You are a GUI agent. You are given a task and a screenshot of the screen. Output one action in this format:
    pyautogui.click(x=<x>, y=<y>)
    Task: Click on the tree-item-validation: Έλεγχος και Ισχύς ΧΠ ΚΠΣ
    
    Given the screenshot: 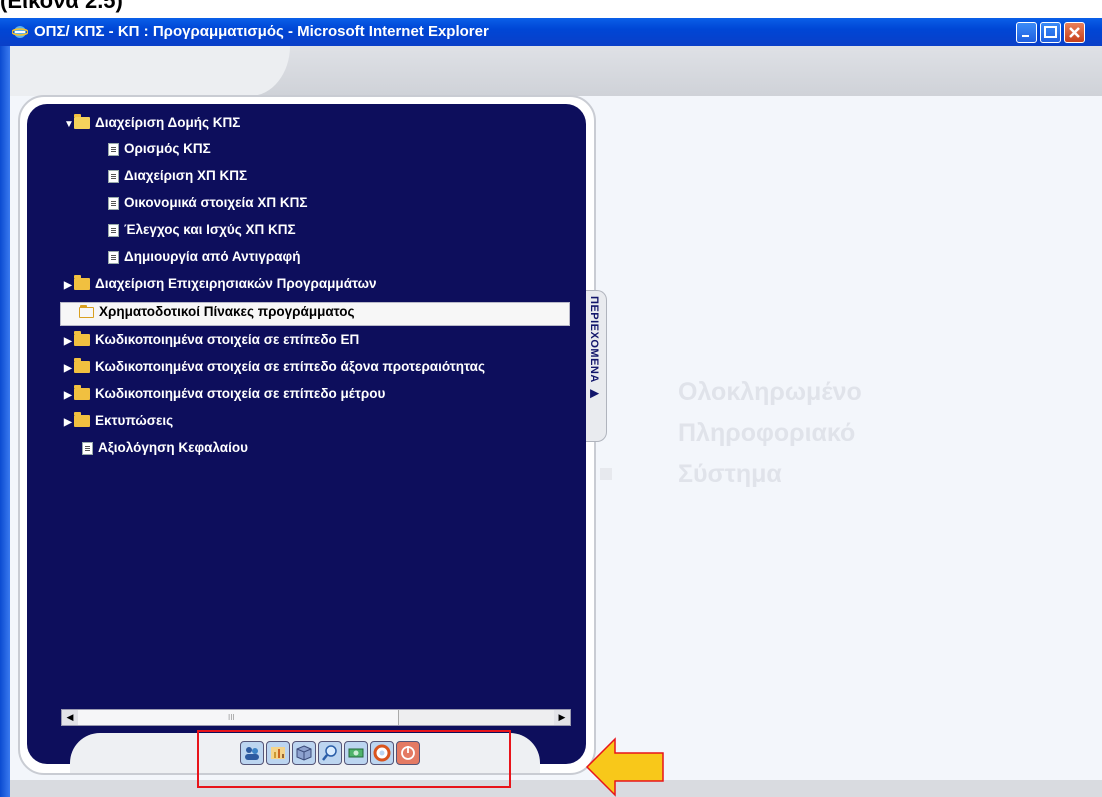 What is the action you would take?
    pyautogui.click(x=202, y=232)
    